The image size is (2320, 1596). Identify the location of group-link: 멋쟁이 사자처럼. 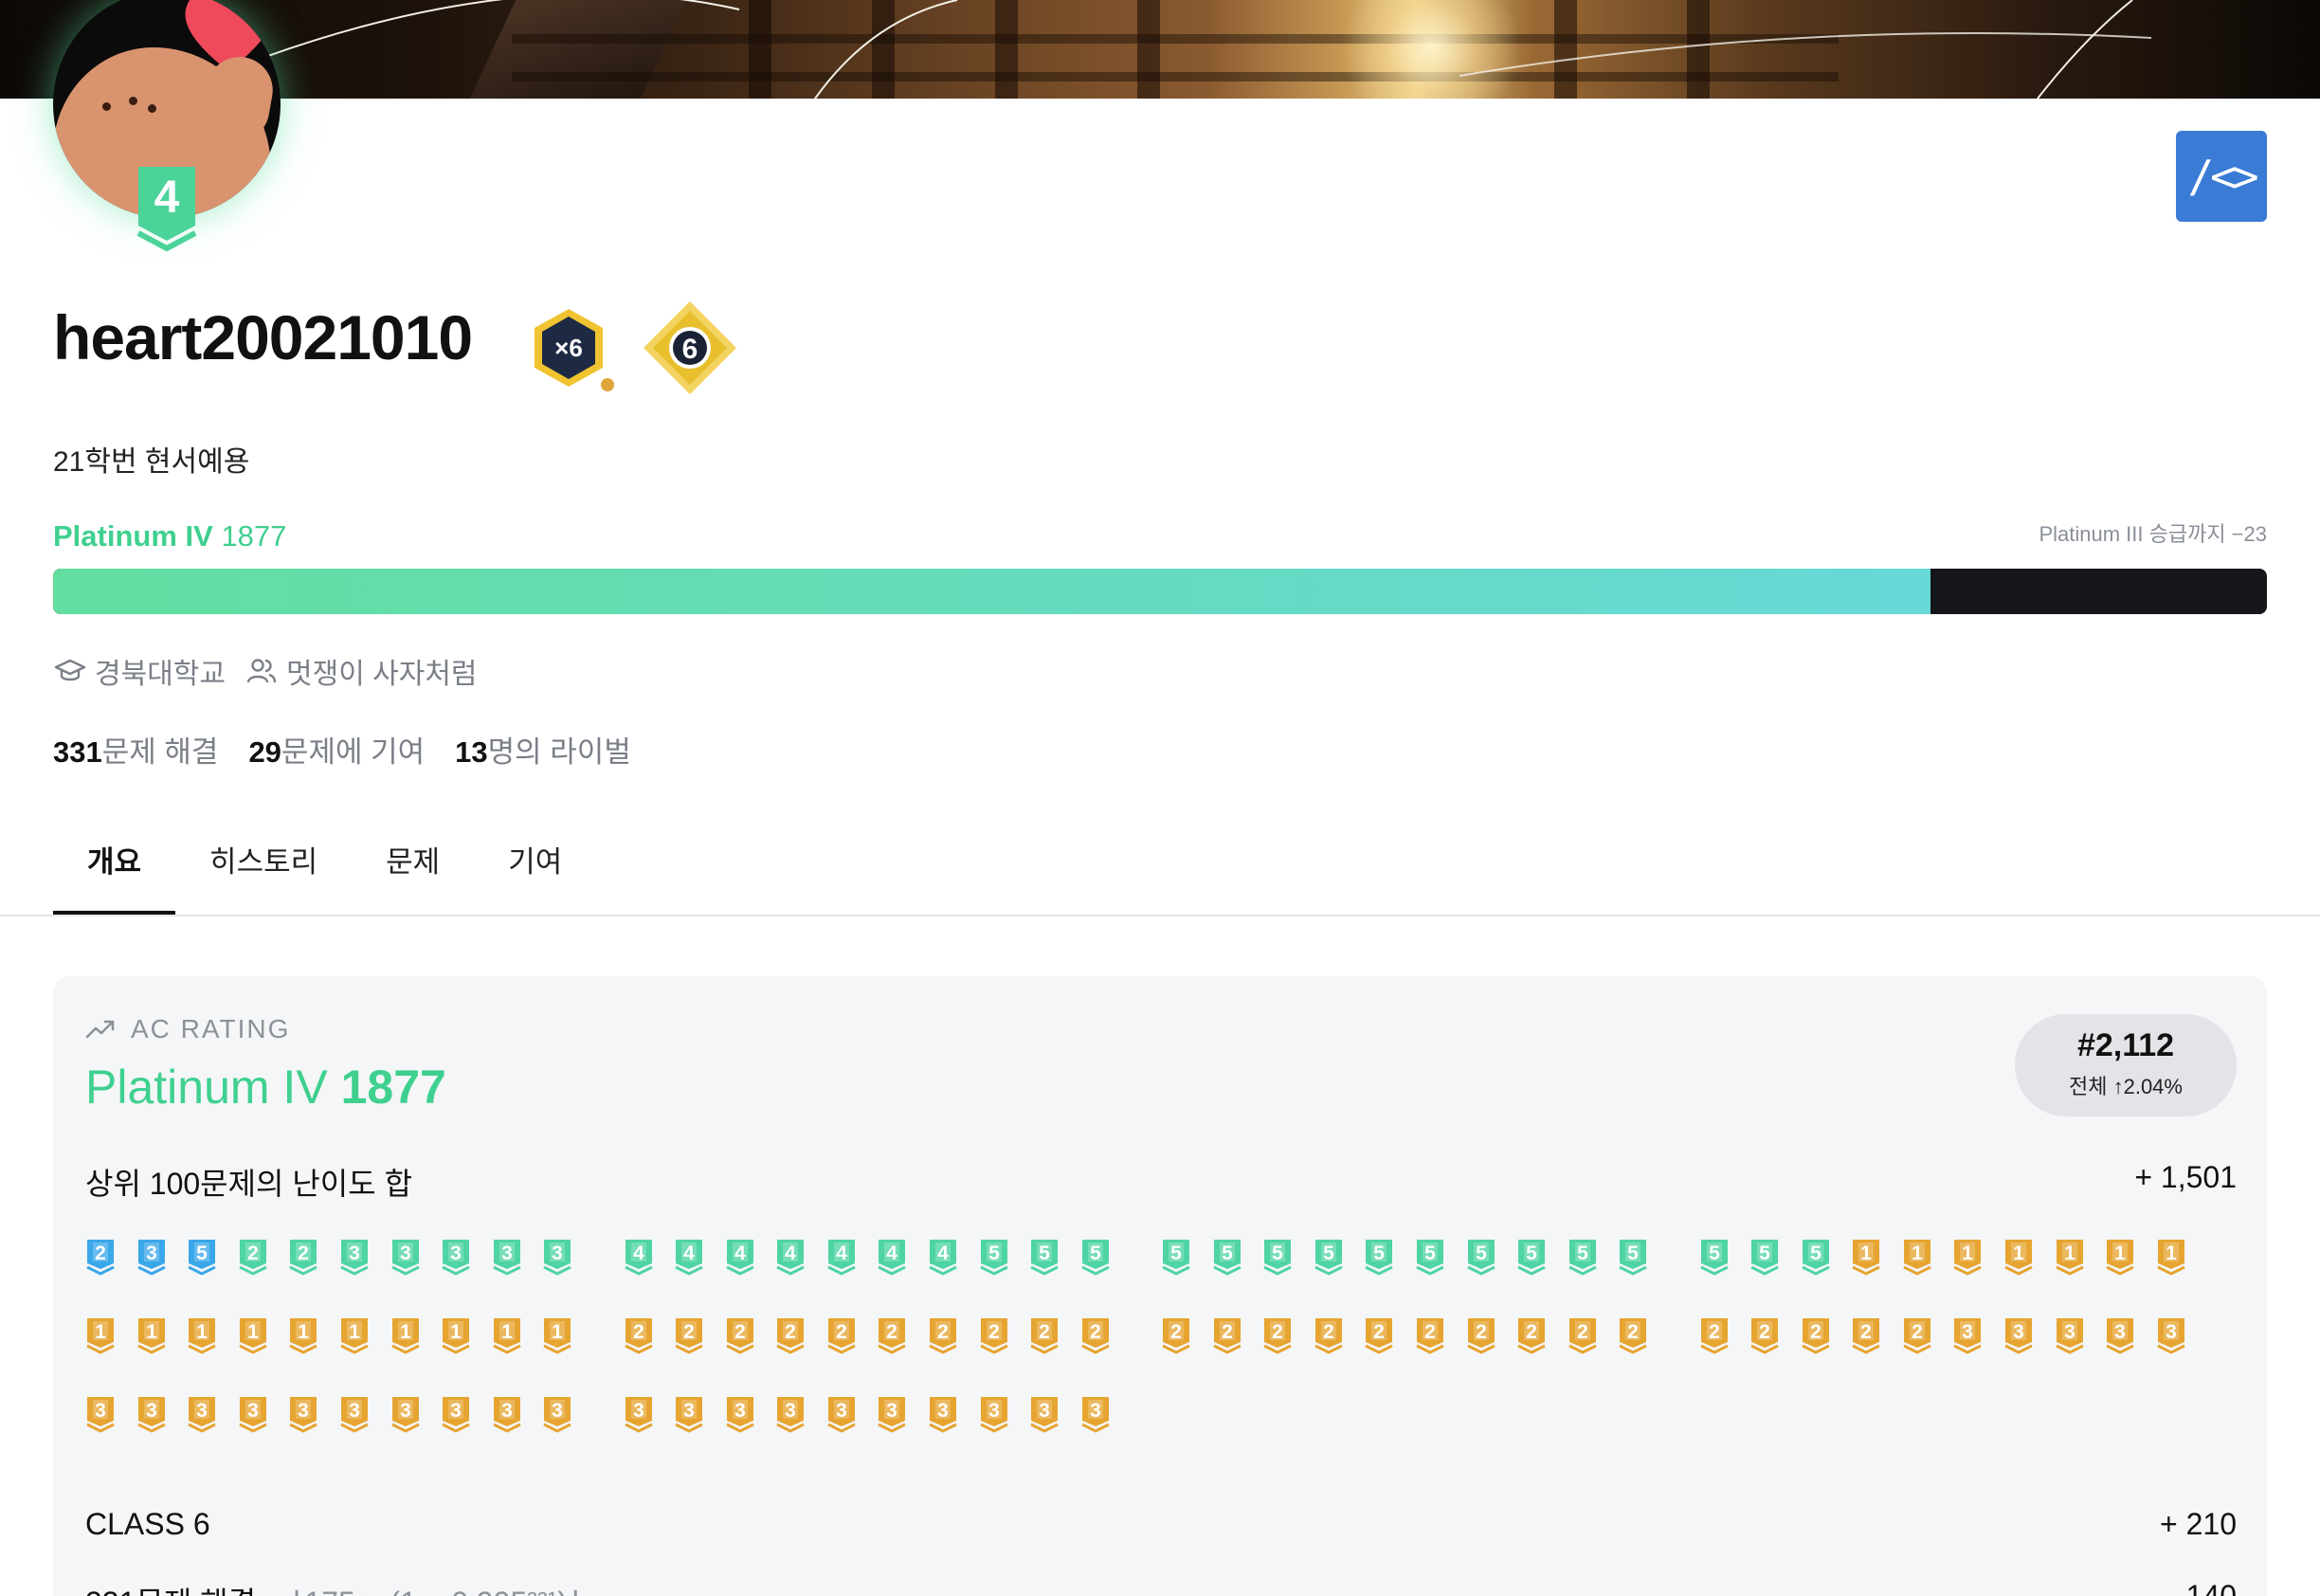
(361, 671).